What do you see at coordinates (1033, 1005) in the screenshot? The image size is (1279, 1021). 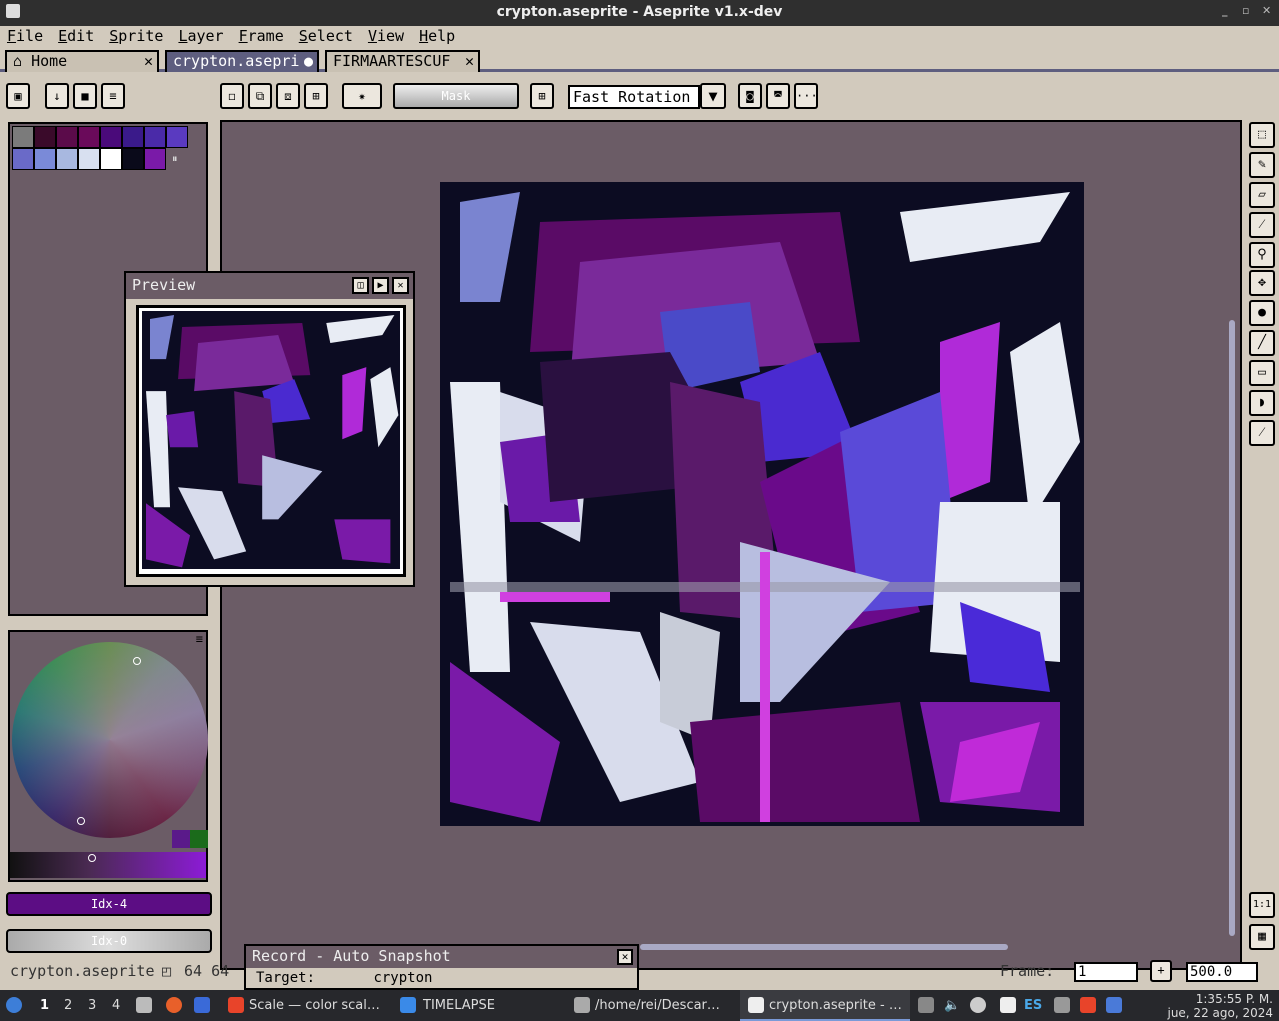 I see `keyboard-layout: ES` at bounding box center [1033, 1005].